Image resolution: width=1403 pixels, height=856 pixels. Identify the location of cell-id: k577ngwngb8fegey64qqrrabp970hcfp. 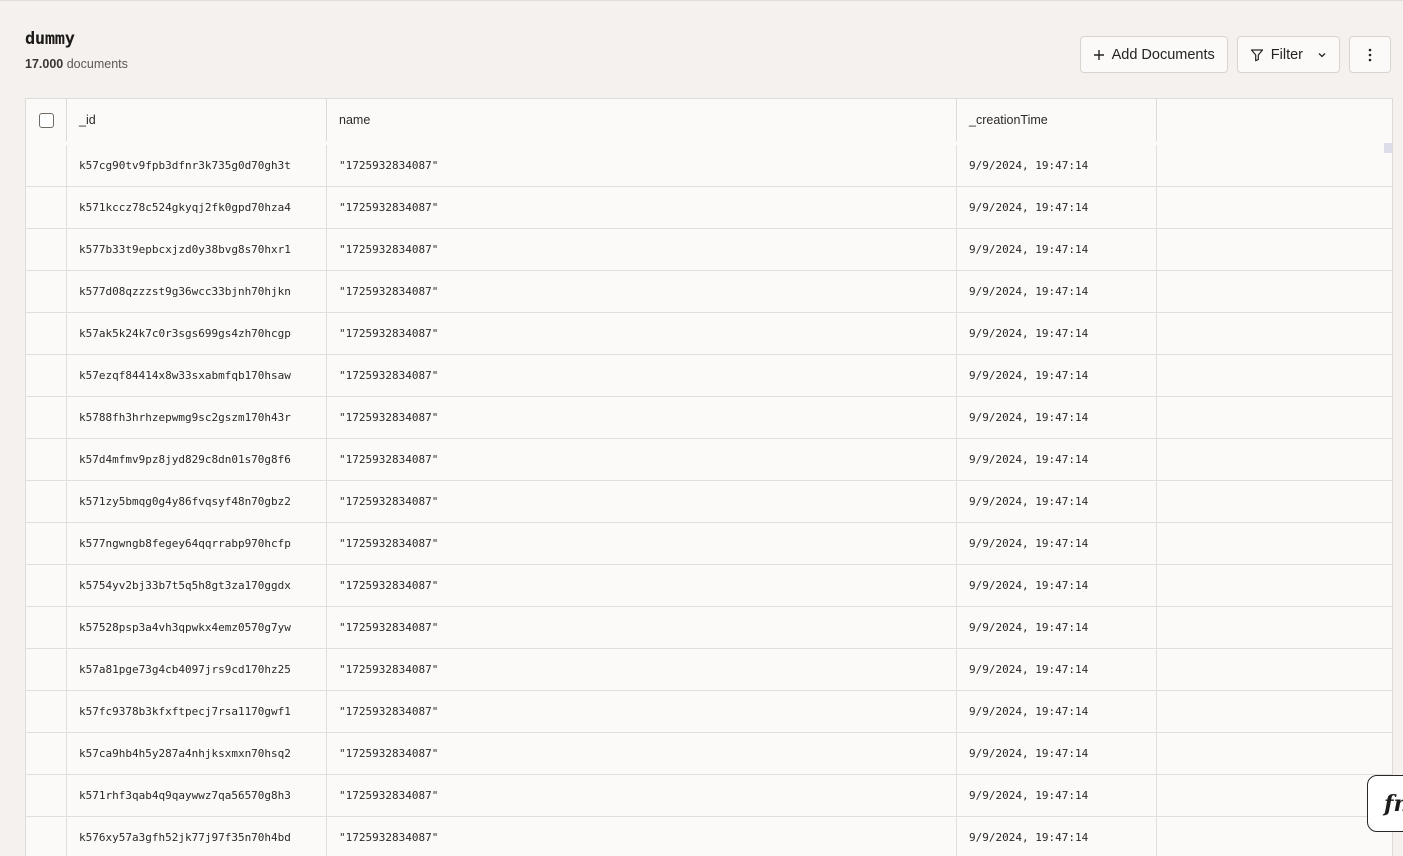
(197, 543).